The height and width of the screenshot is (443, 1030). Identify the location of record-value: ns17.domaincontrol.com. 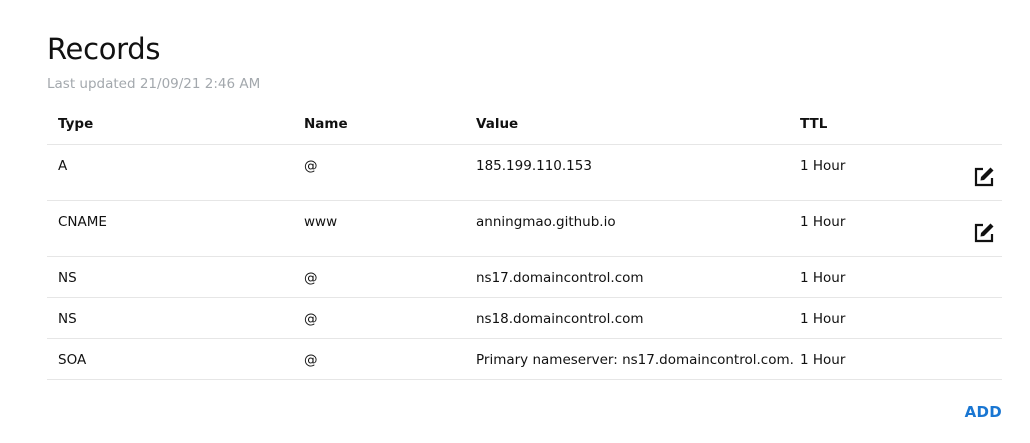
(627, 277).